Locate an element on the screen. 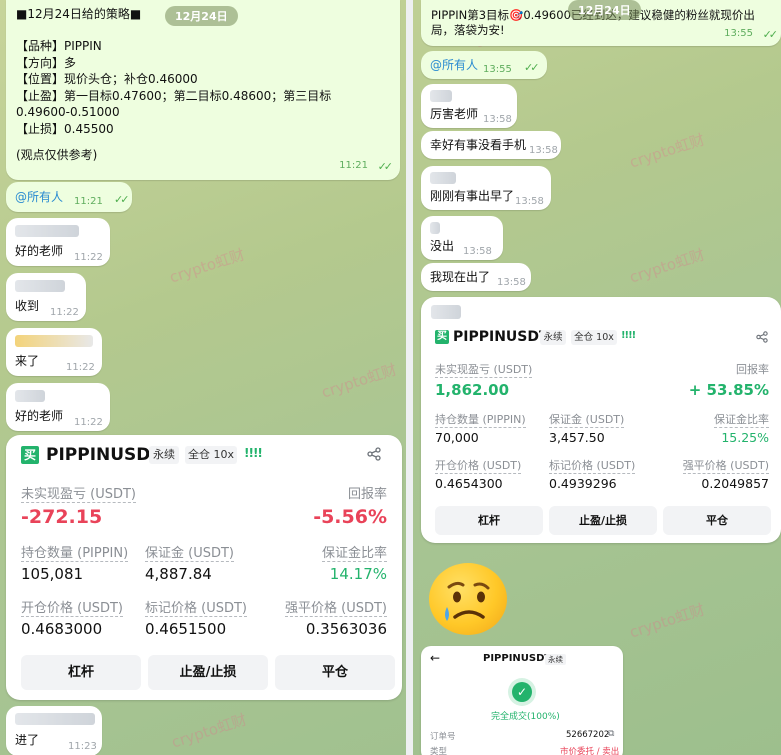 Image resolution: width=781 pixels, height=755 pixels. strategy-line: 【品种】PIPPIN is located at coordinates (59, 46).